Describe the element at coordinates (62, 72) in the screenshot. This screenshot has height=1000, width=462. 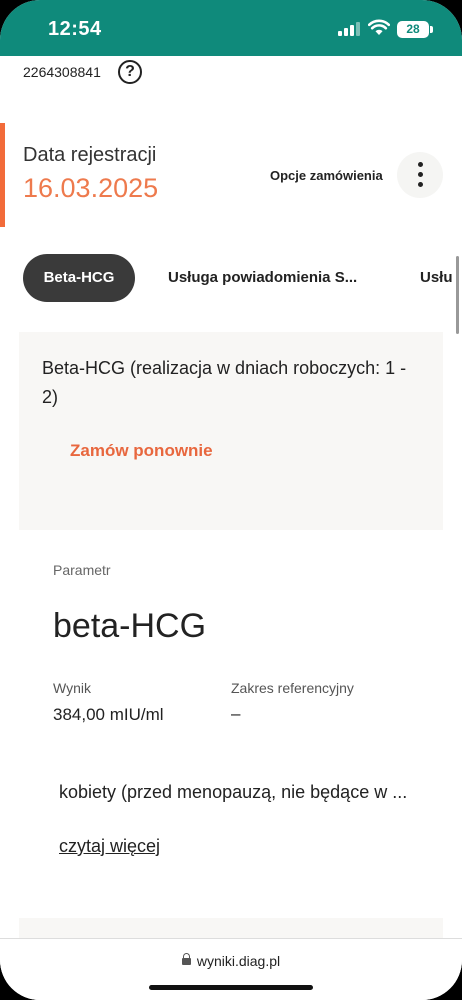
I see `order-id: 2264308841` at that location.